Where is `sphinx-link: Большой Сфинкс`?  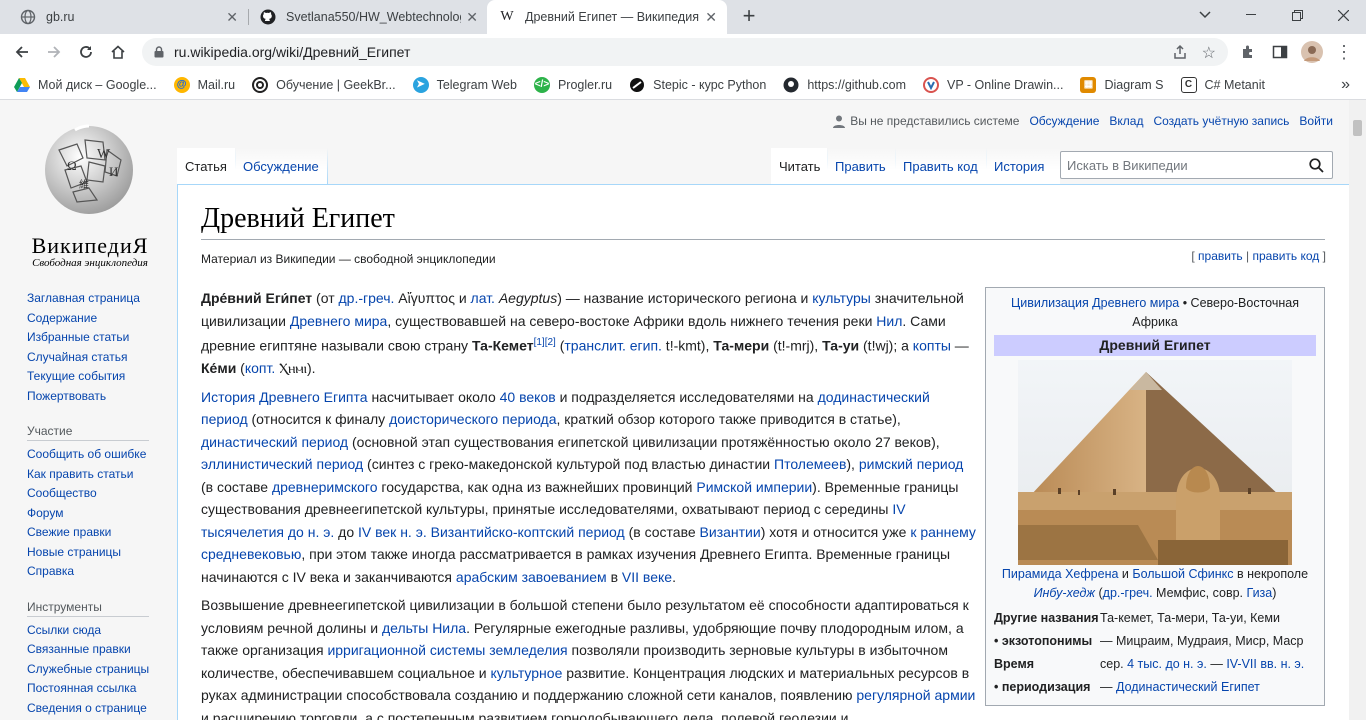 sphinx-link: Большой Сфинкс is located at coordinates (1182, 574).